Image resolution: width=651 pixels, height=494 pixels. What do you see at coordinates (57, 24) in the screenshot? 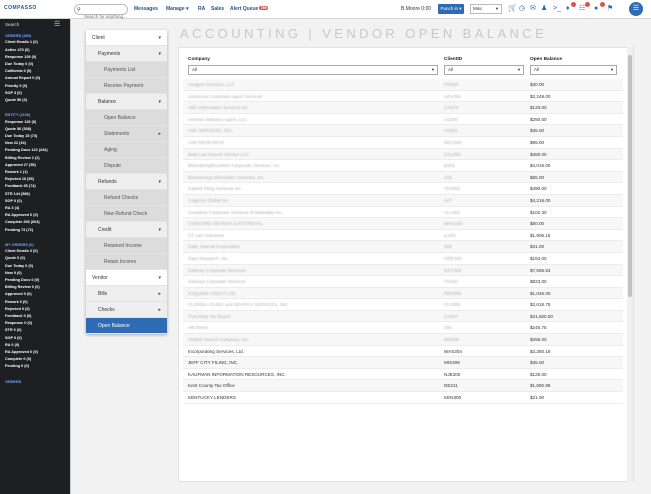
I see `hamburger-icon: ☰` at bounding box center [57, 24].